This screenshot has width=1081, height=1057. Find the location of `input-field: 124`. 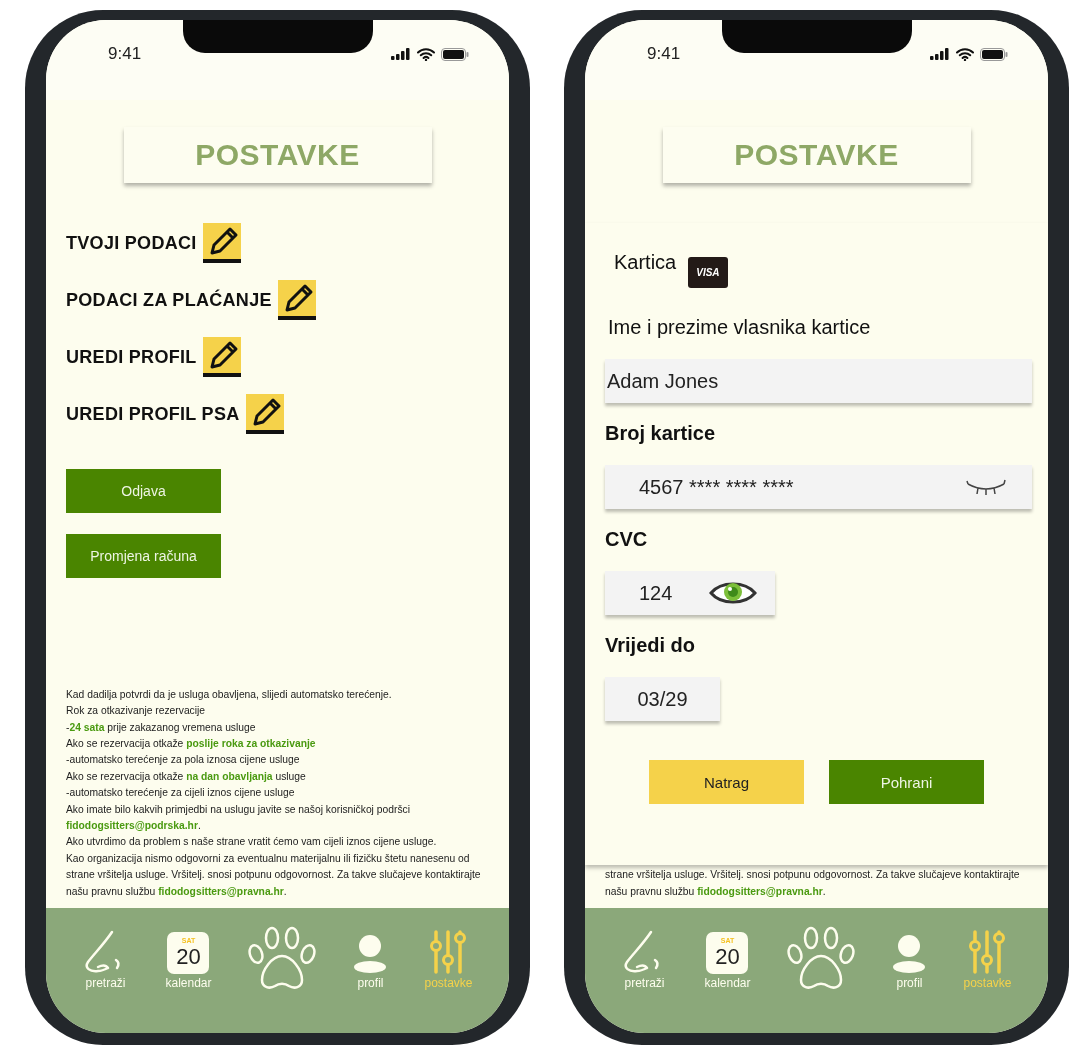

input-field: 124 is located at coordinates (690, 593).